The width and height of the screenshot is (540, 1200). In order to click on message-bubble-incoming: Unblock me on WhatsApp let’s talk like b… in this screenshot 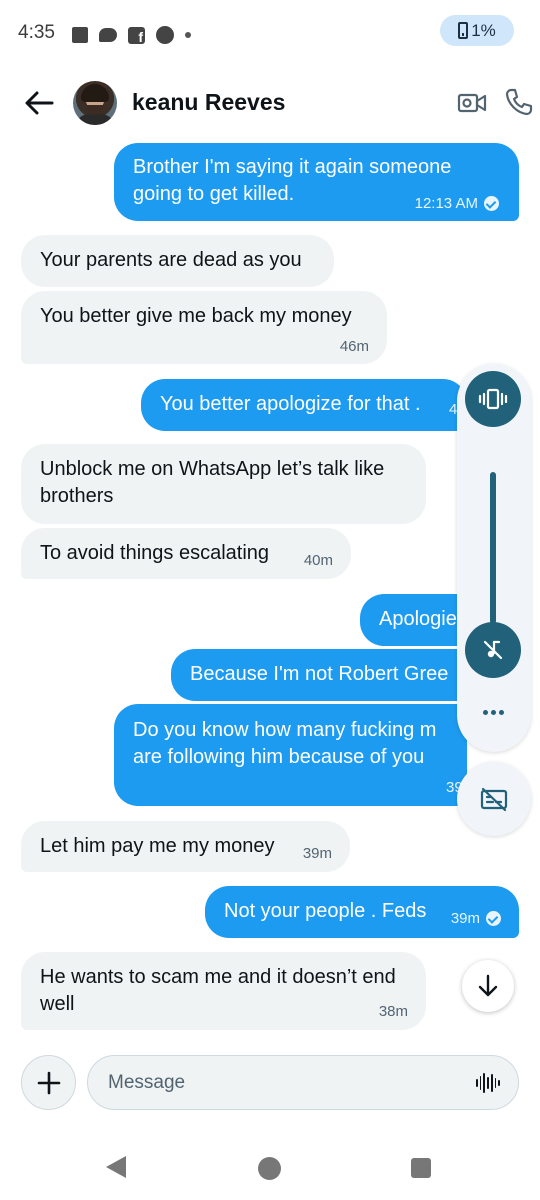, I will do `click(223, 484)`.